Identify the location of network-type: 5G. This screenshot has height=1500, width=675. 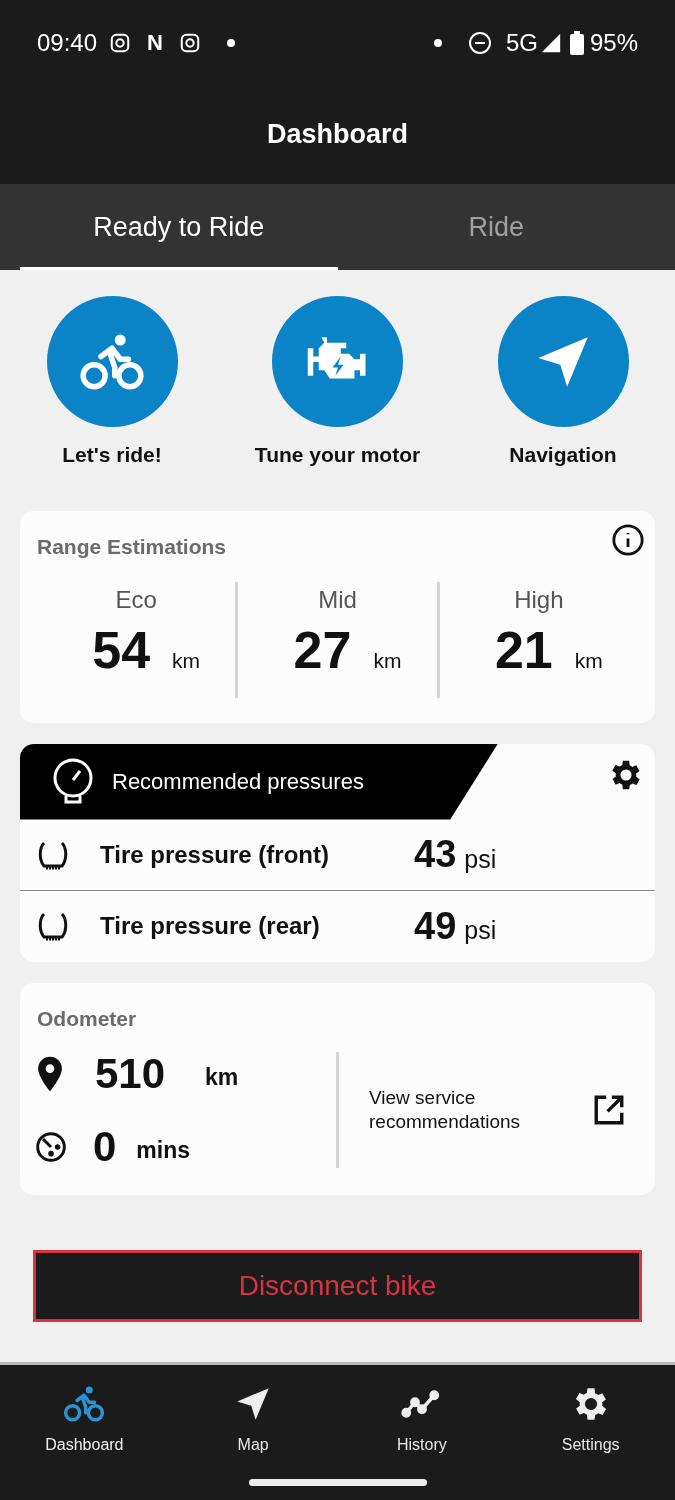
(521, 42).